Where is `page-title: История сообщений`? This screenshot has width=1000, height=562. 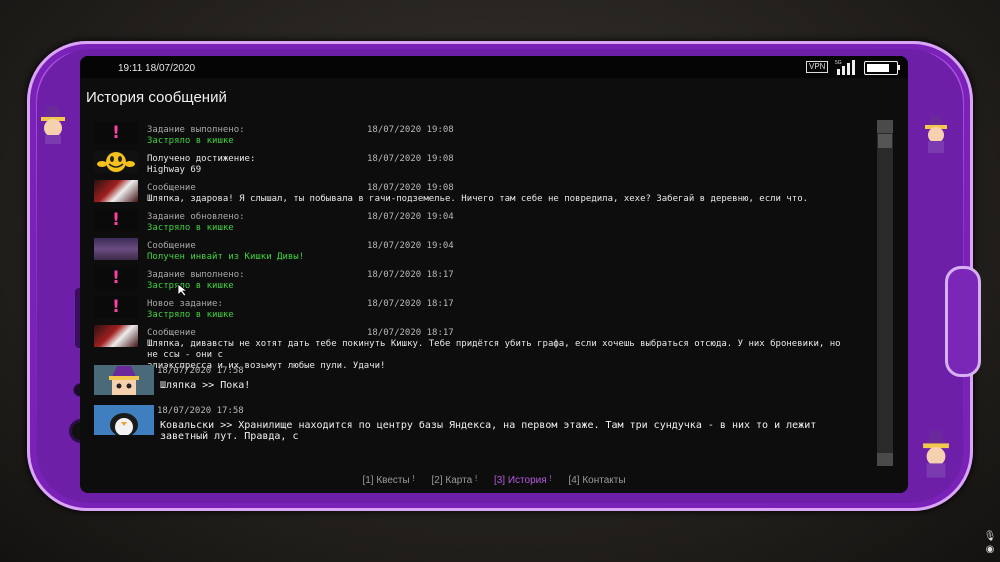
page-title: История сообщений is located at coordinates (156, 97).